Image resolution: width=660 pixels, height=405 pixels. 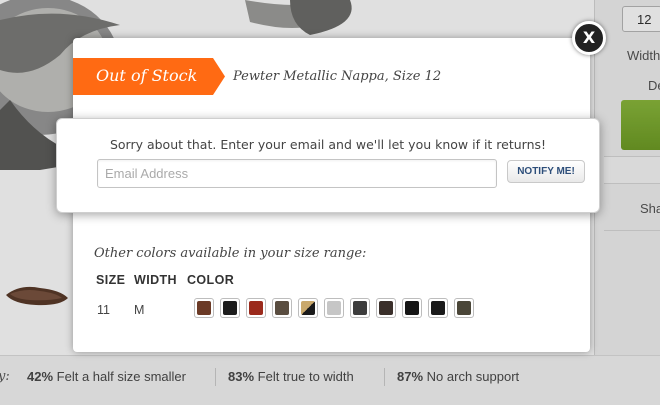 I want to click on color-swatch-dark-brown, so click(x=386, y=308).